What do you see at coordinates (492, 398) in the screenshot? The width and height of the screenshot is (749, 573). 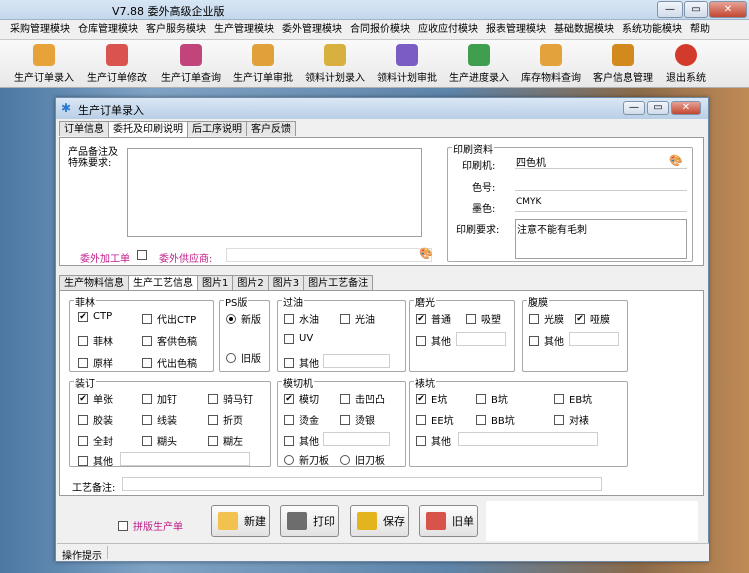 I see `b-flute-checkbox: B坑` at bounding box center [492, 398].